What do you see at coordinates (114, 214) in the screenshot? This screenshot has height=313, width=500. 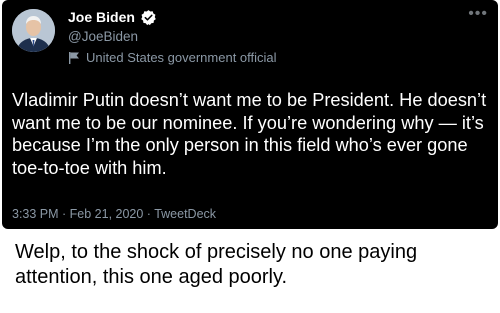 I see `tweet-timestamp: 3:33 PM · Feb 21, 2020 · TweetDeck` at bounding box center [114, 214].